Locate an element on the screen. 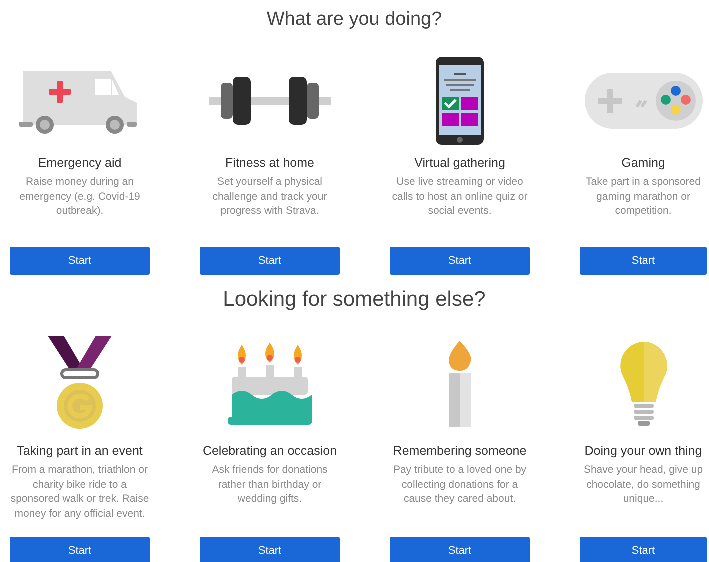 This screenshot has width=709, height=562. lightbulb-icon is located at coordinates (644, 384).